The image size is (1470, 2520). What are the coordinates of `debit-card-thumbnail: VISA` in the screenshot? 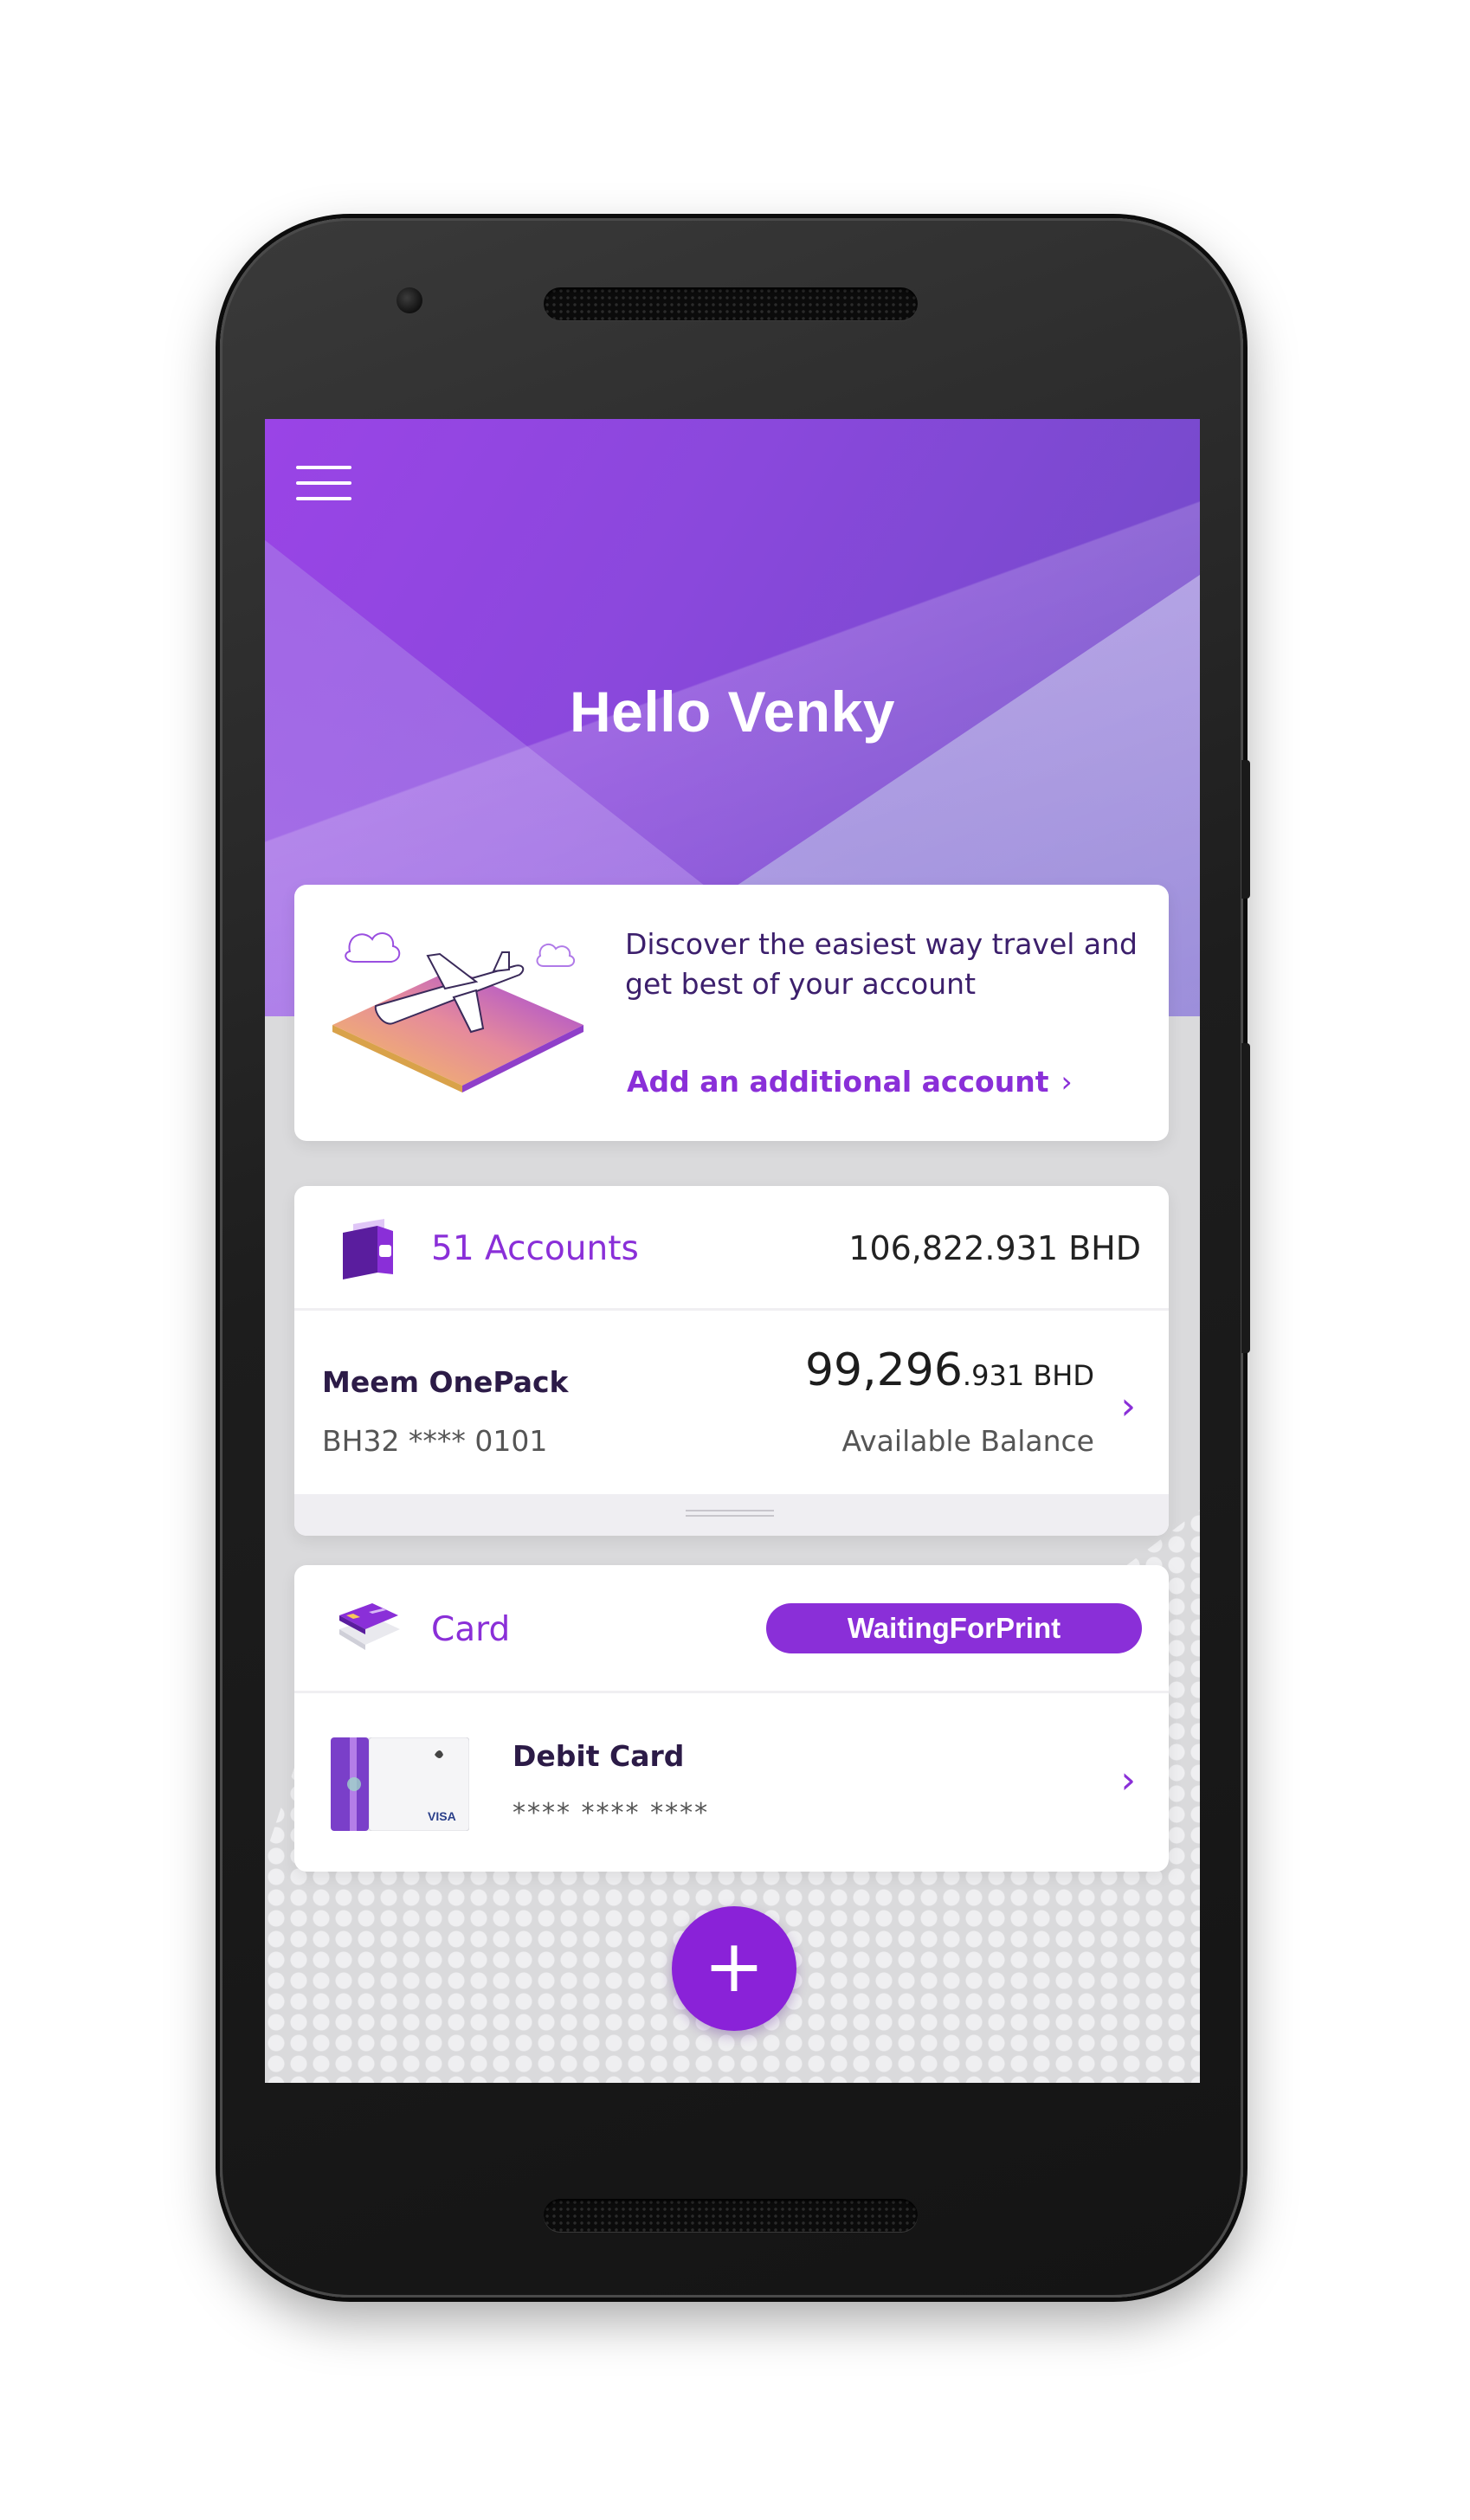 It's located at (400, 1784).